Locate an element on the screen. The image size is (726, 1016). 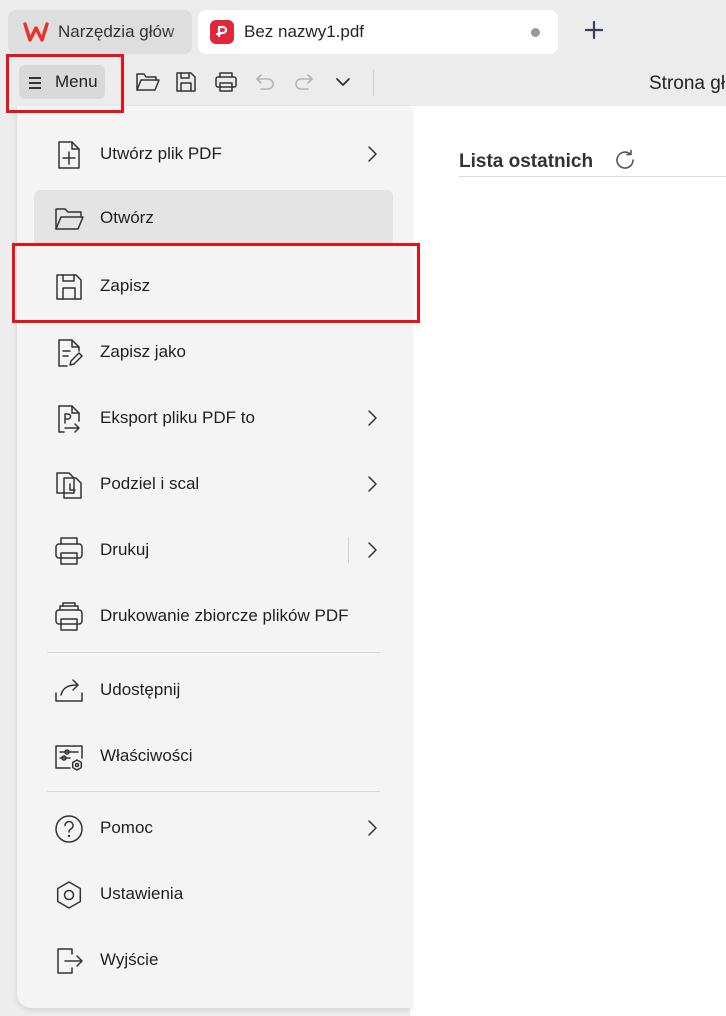
menu-item-print: Drukuj is located at coordinates (213, 550).